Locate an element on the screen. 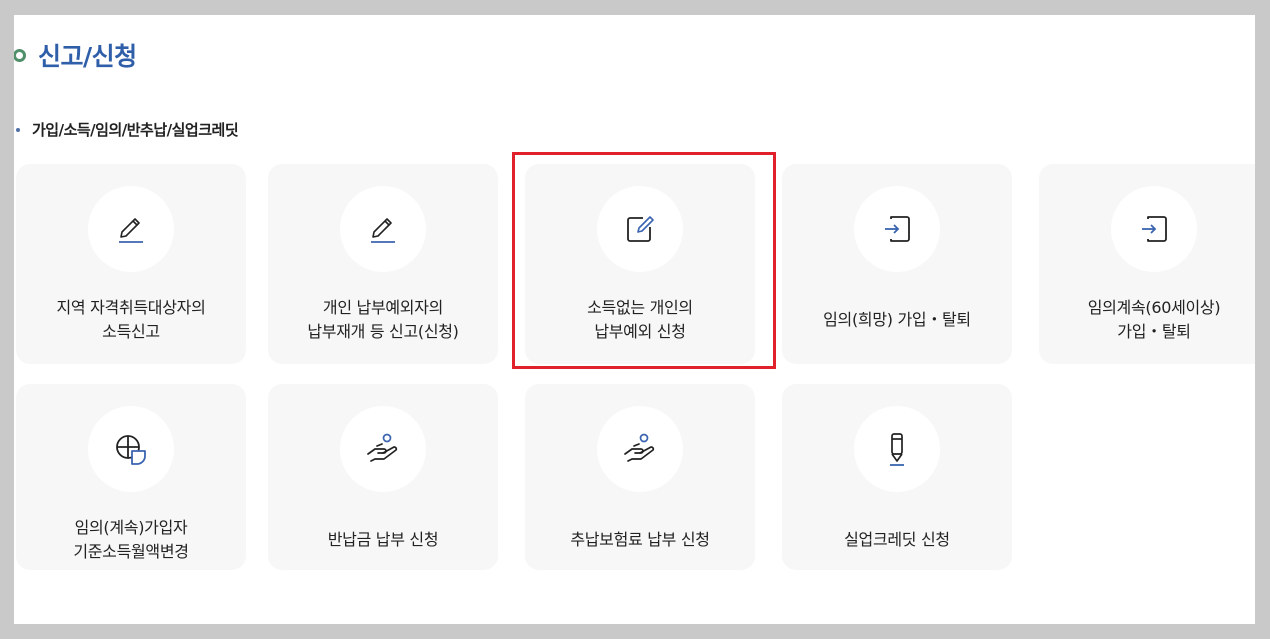 The width and height of the screenshot is (1270, 639). page-title: 신고/신청 is located at coordinates (75, 55).